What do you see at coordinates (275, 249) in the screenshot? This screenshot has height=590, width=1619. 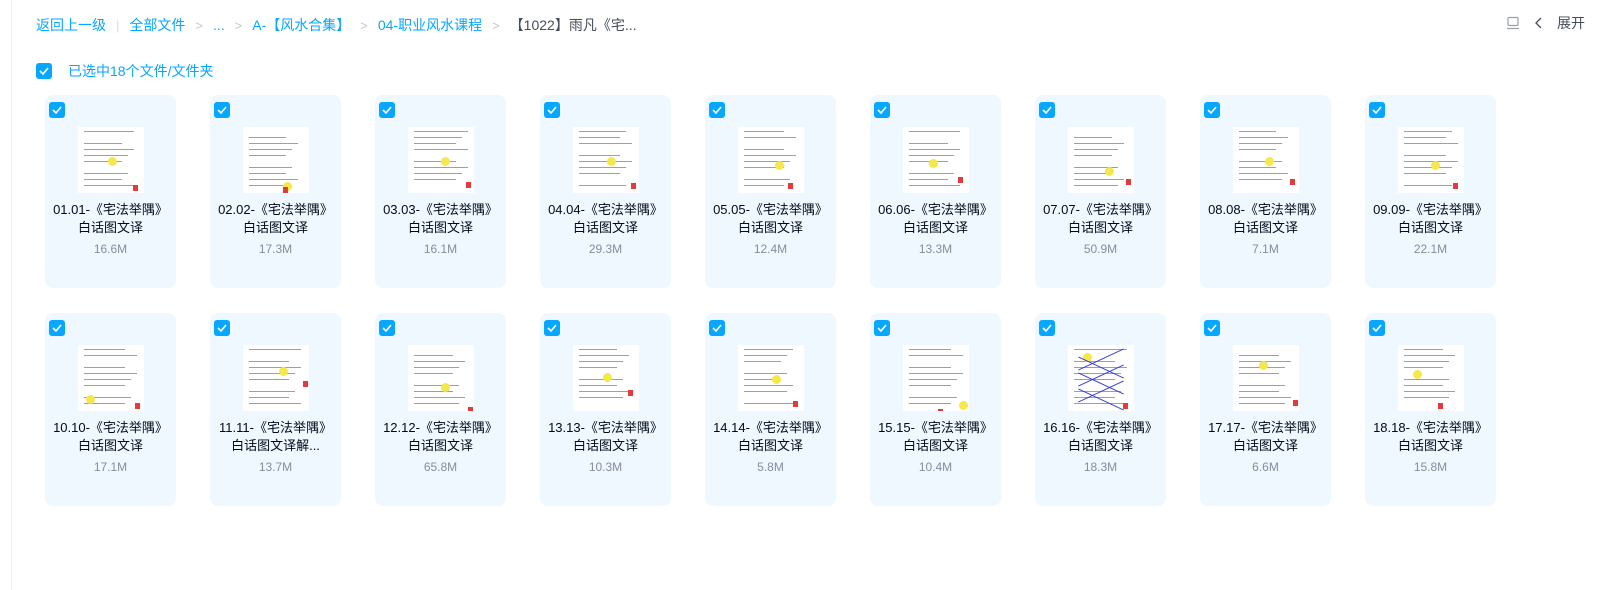 I see `file-size: 17.3M` at bounding box center [275, 249].